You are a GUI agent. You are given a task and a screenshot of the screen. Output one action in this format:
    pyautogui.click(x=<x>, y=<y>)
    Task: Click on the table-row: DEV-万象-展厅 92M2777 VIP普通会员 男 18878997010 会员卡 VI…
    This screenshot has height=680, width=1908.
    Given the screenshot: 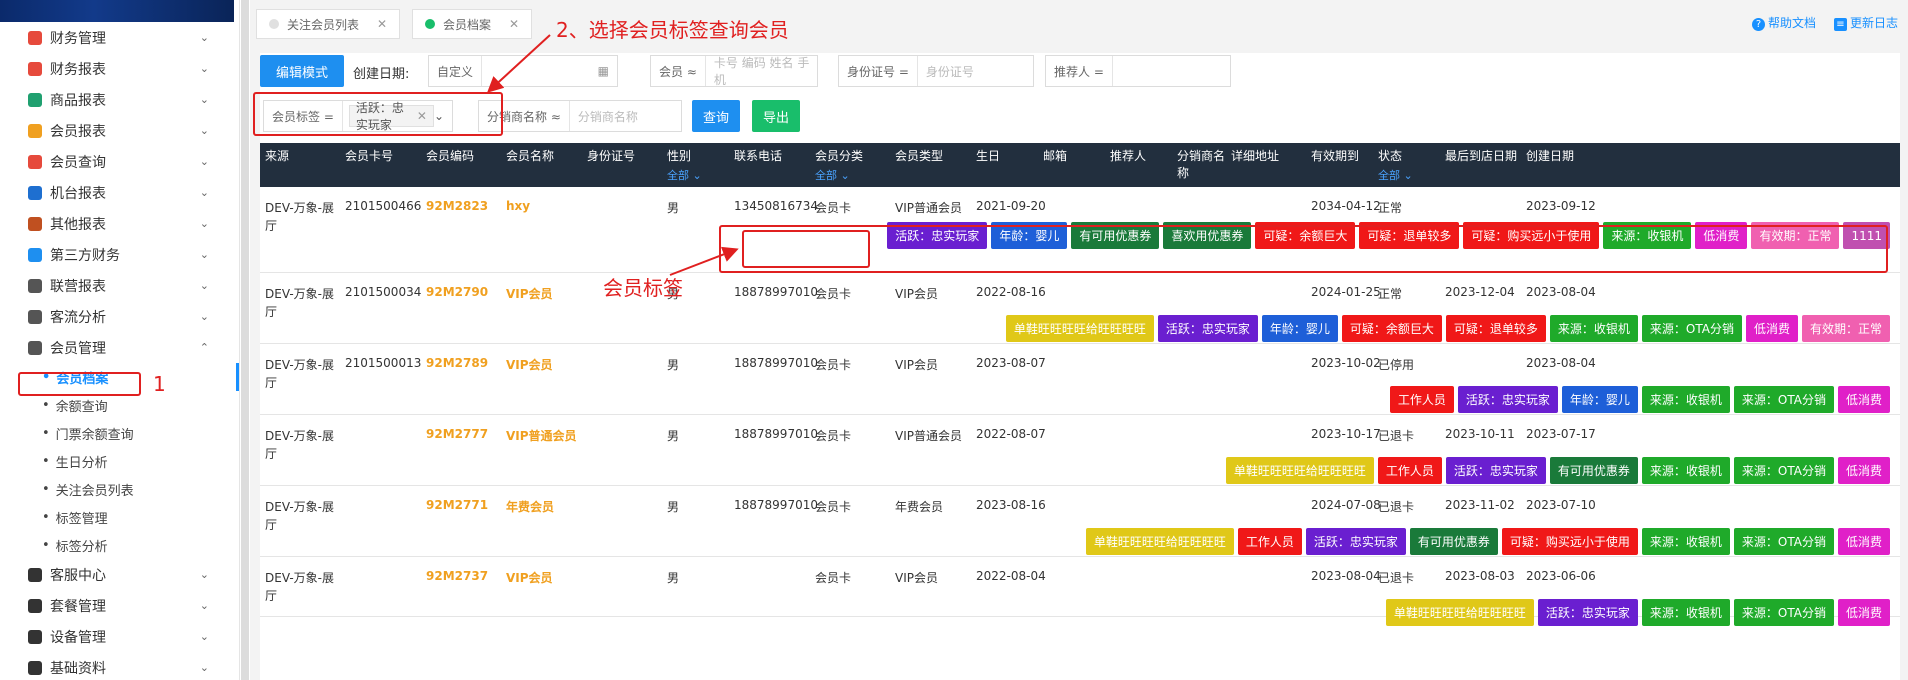 What is the action you would take?
    pyautogui.click(x=1080, y=450)
    